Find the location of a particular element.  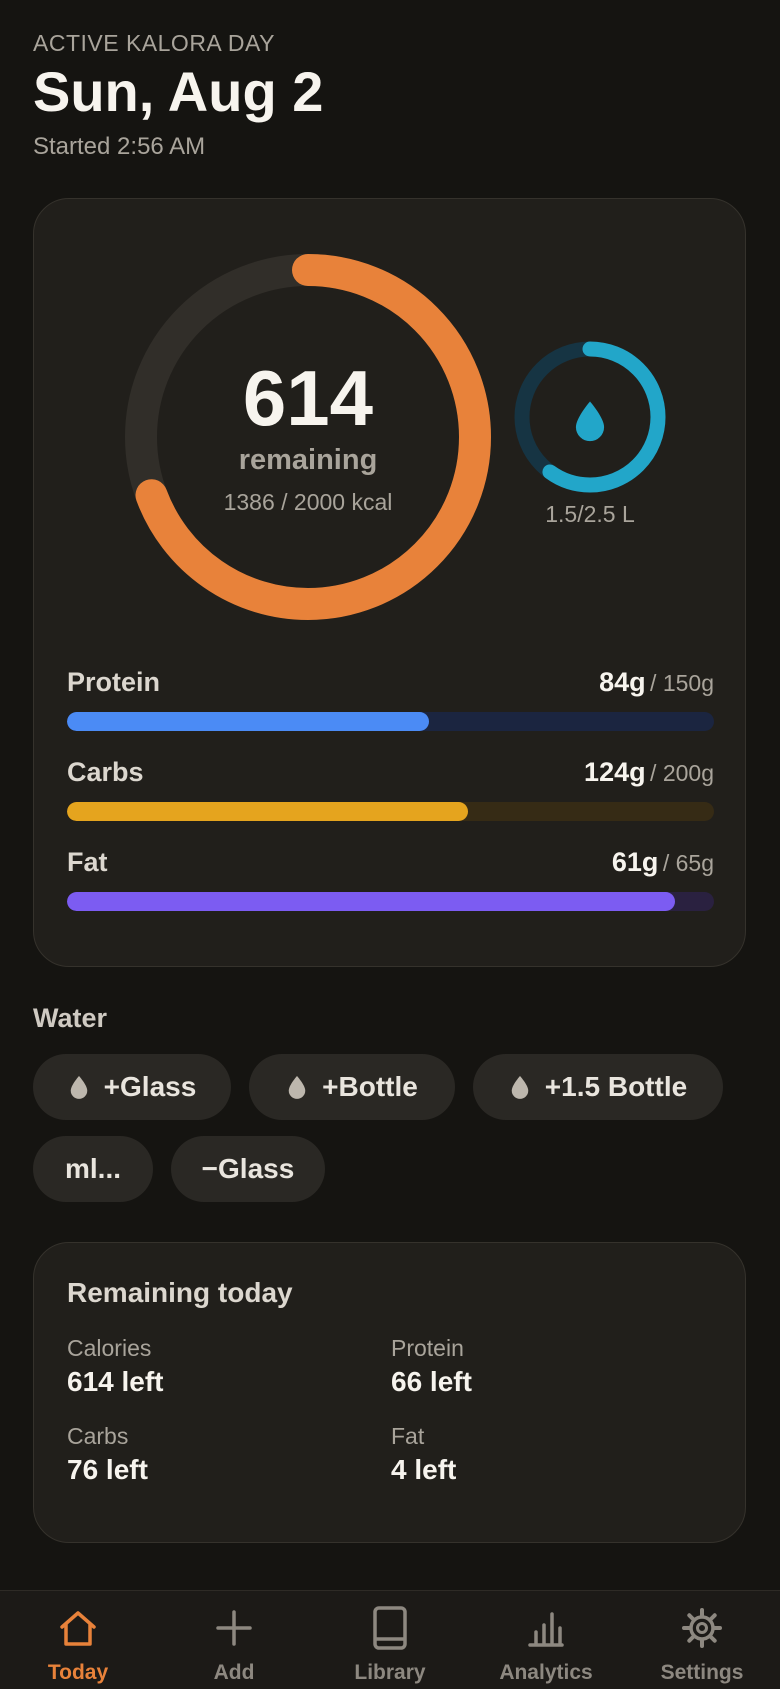

tab-library: Library is located at coordinates (390, 1645).